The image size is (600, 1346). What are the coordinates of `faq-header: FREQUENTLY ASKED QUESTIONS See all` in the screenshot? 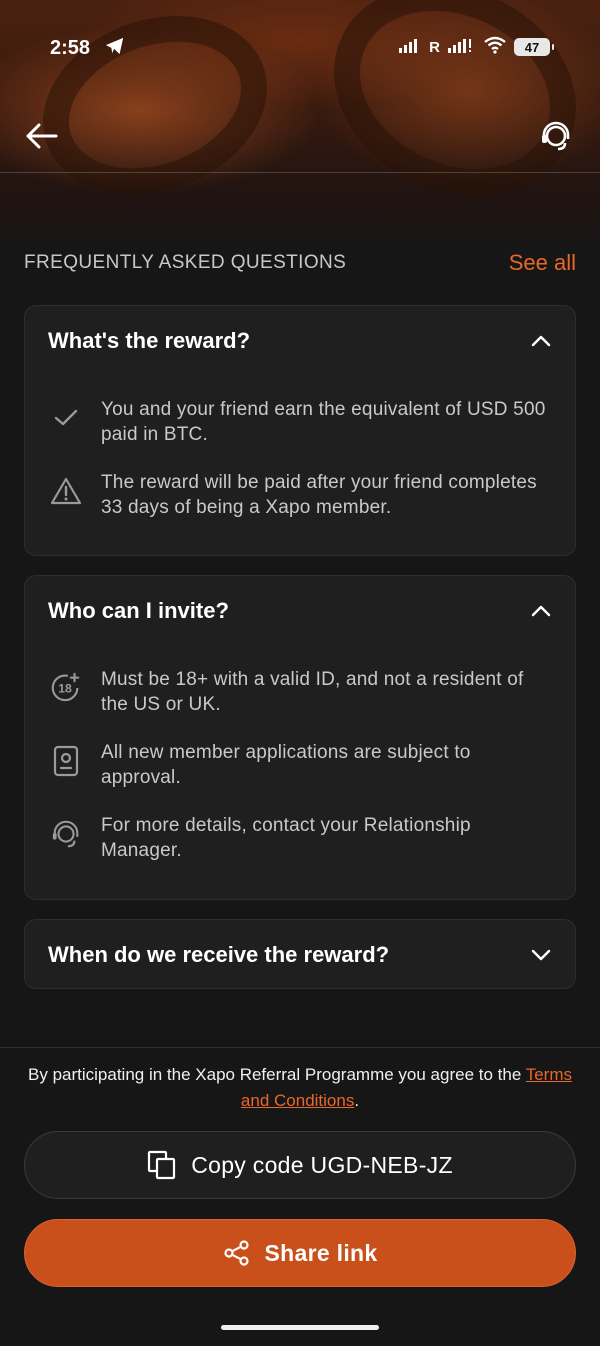 It's located at (300, 263).